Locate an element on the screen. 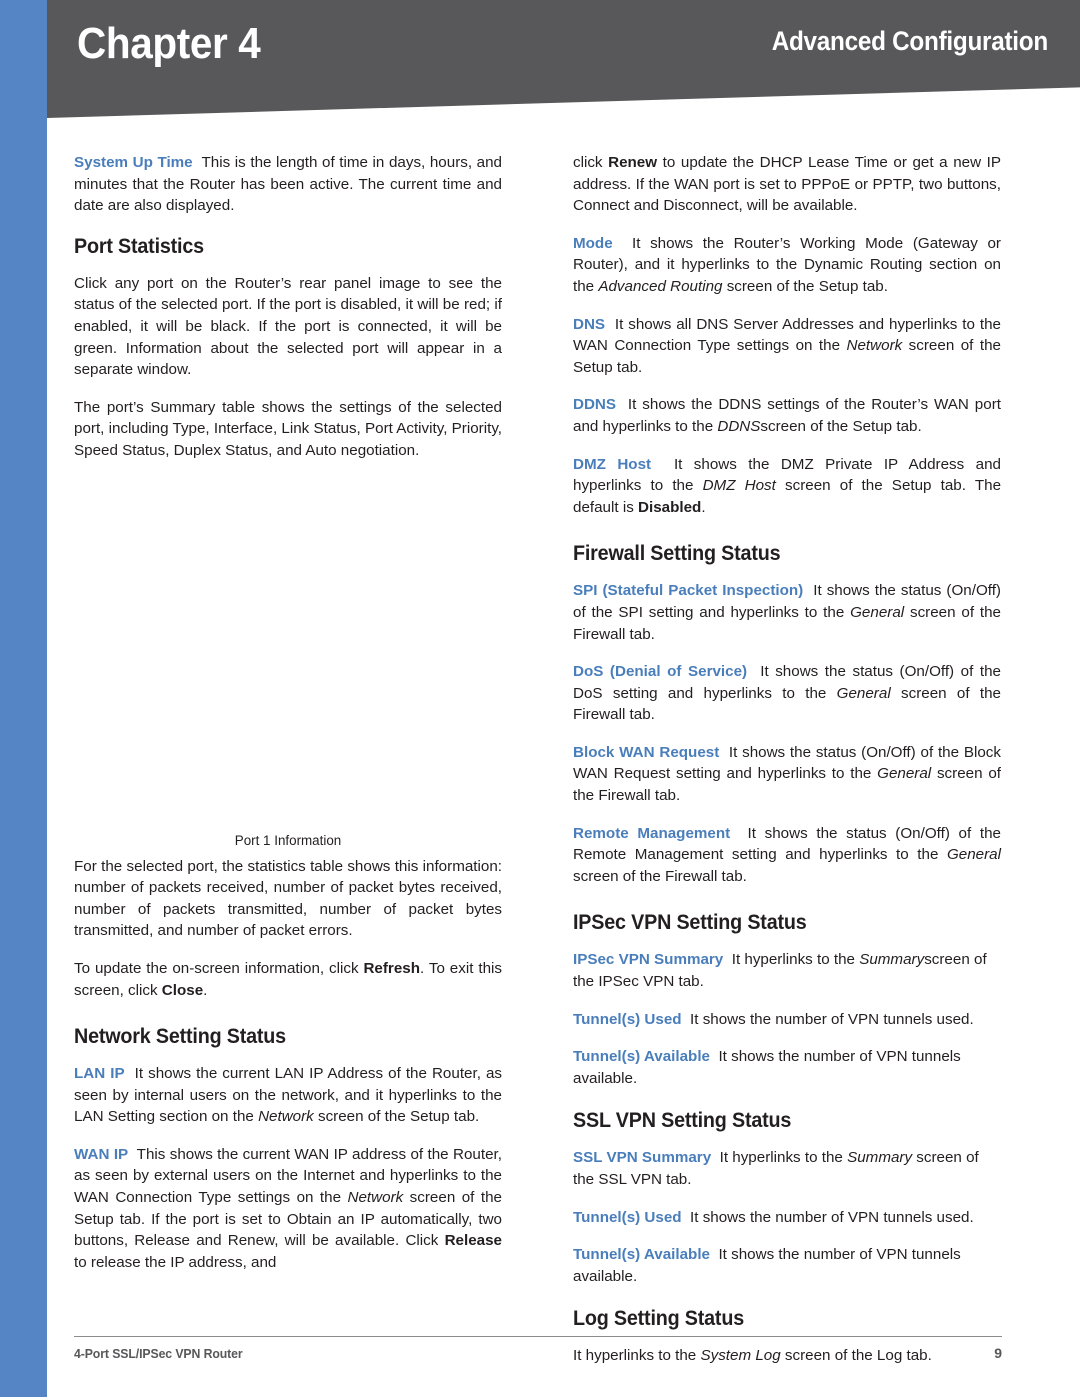  dos-italic: General is located at coordinates (863, 693).